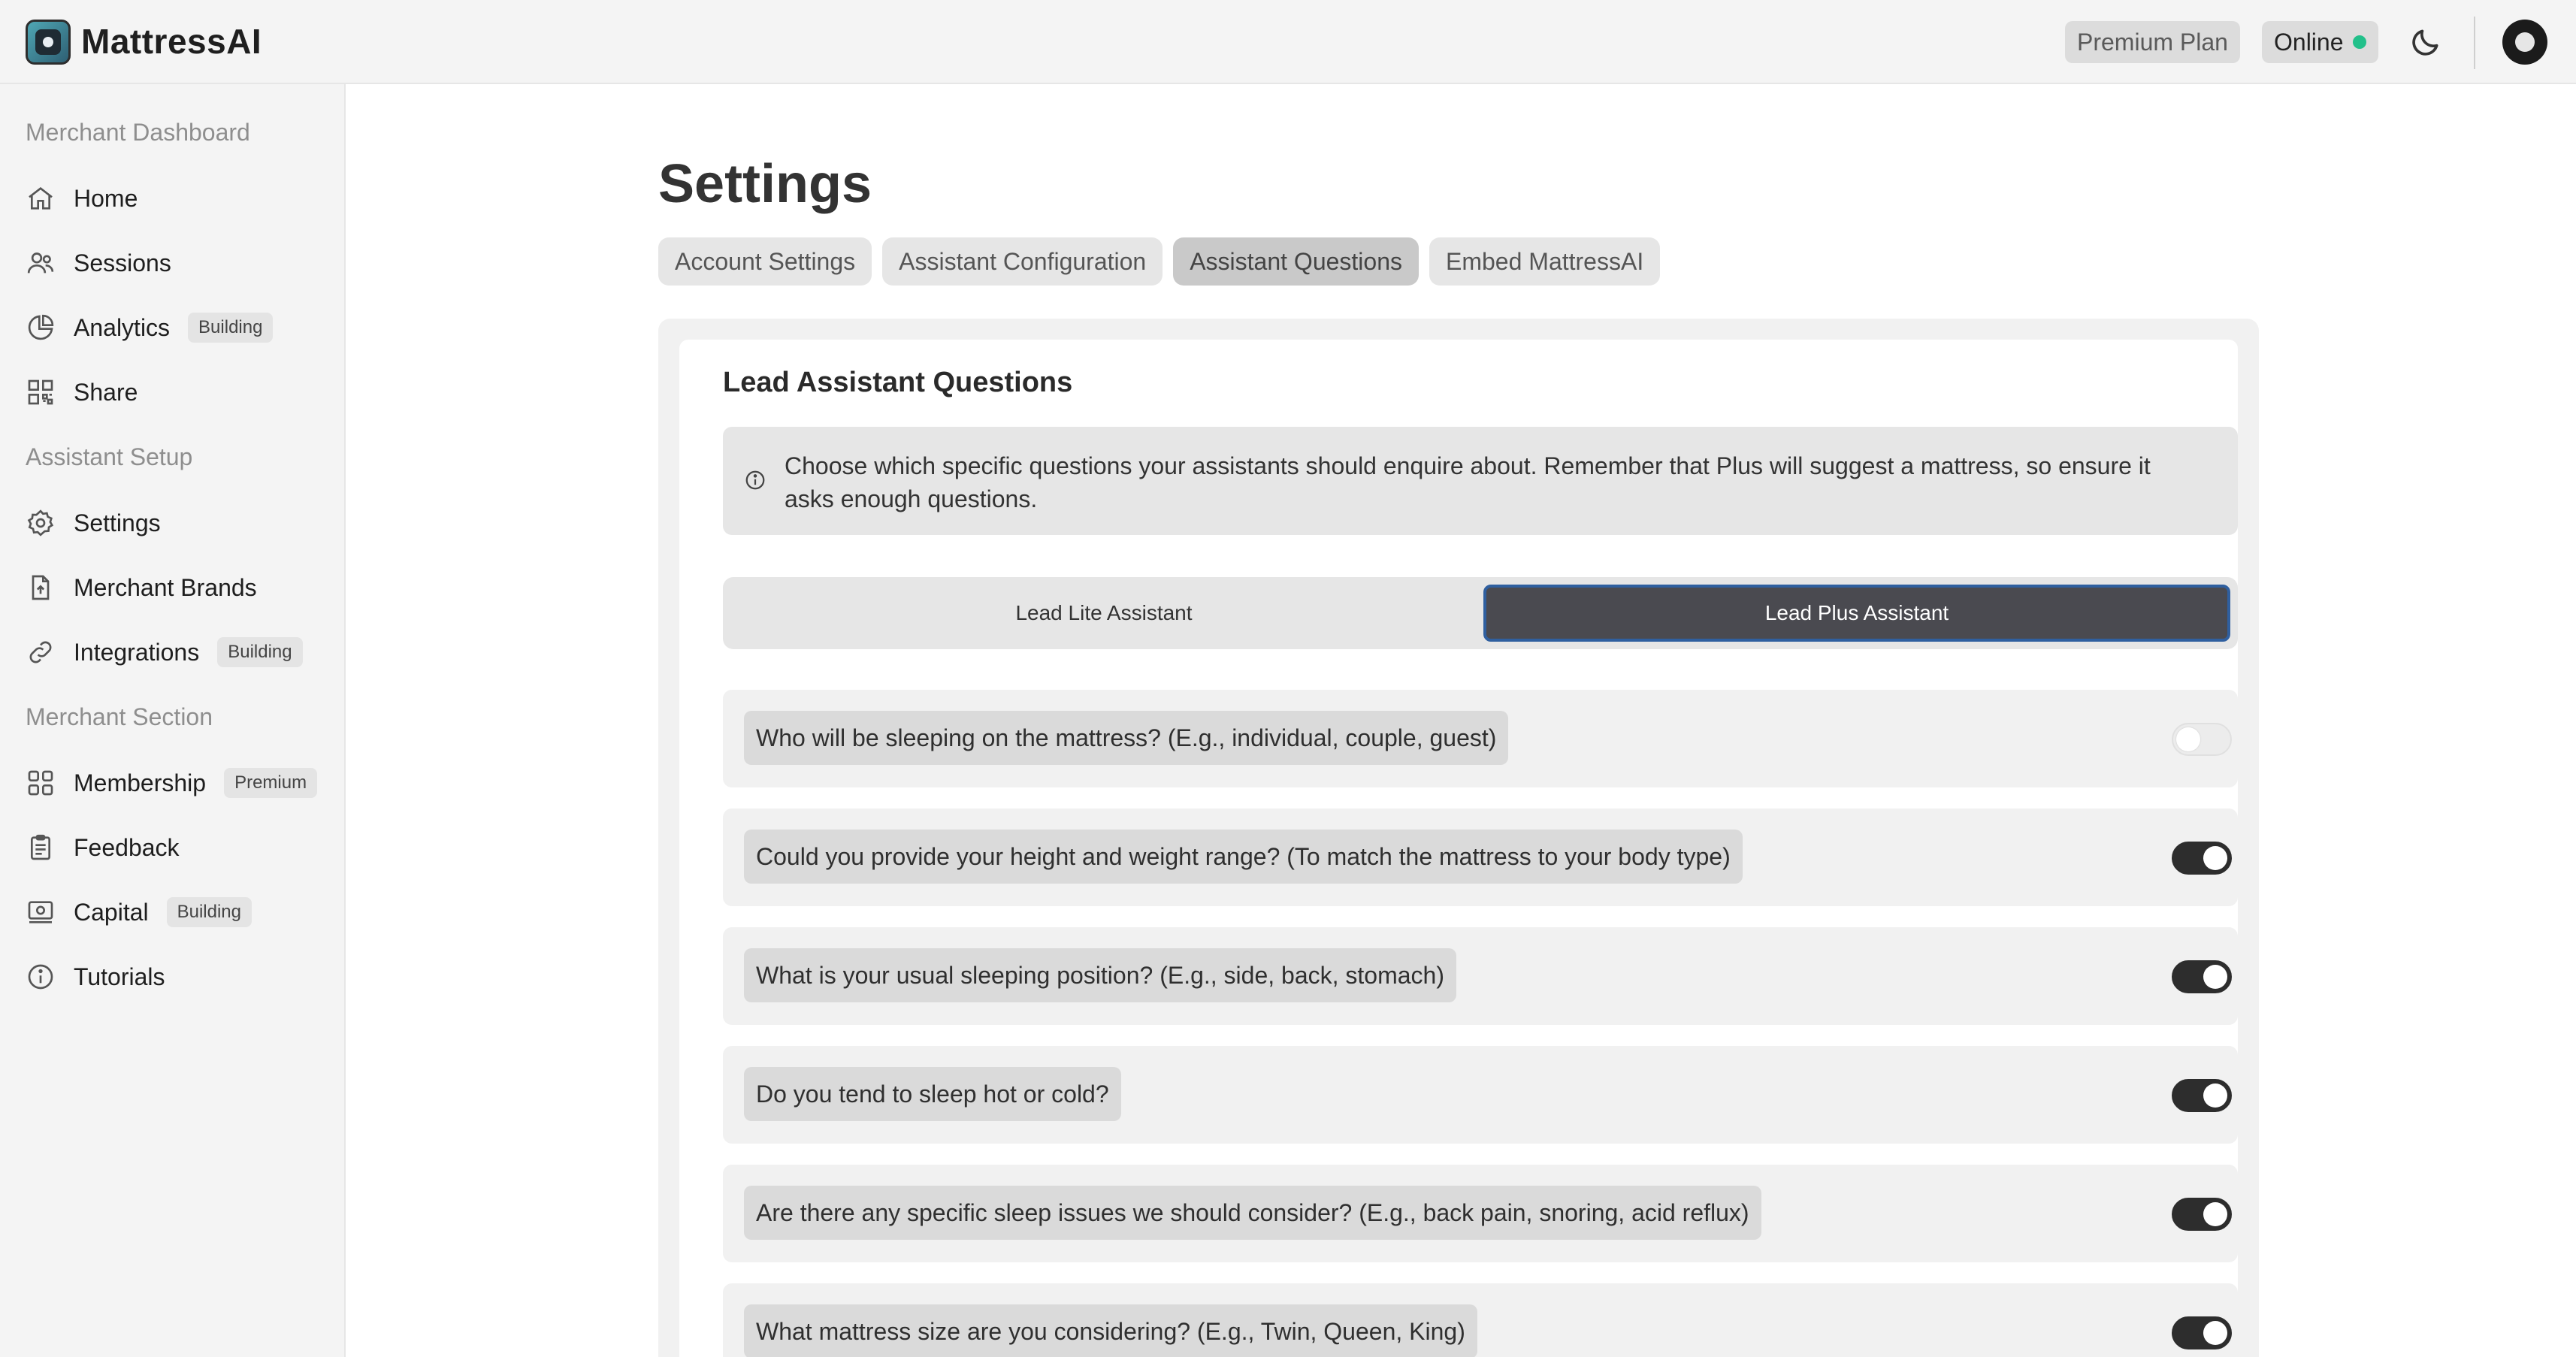  What do you see at coordinates (123, 327) in the screenshot?
I see `sidebar-item-label: Analytics` at bounding box center [123, 327].